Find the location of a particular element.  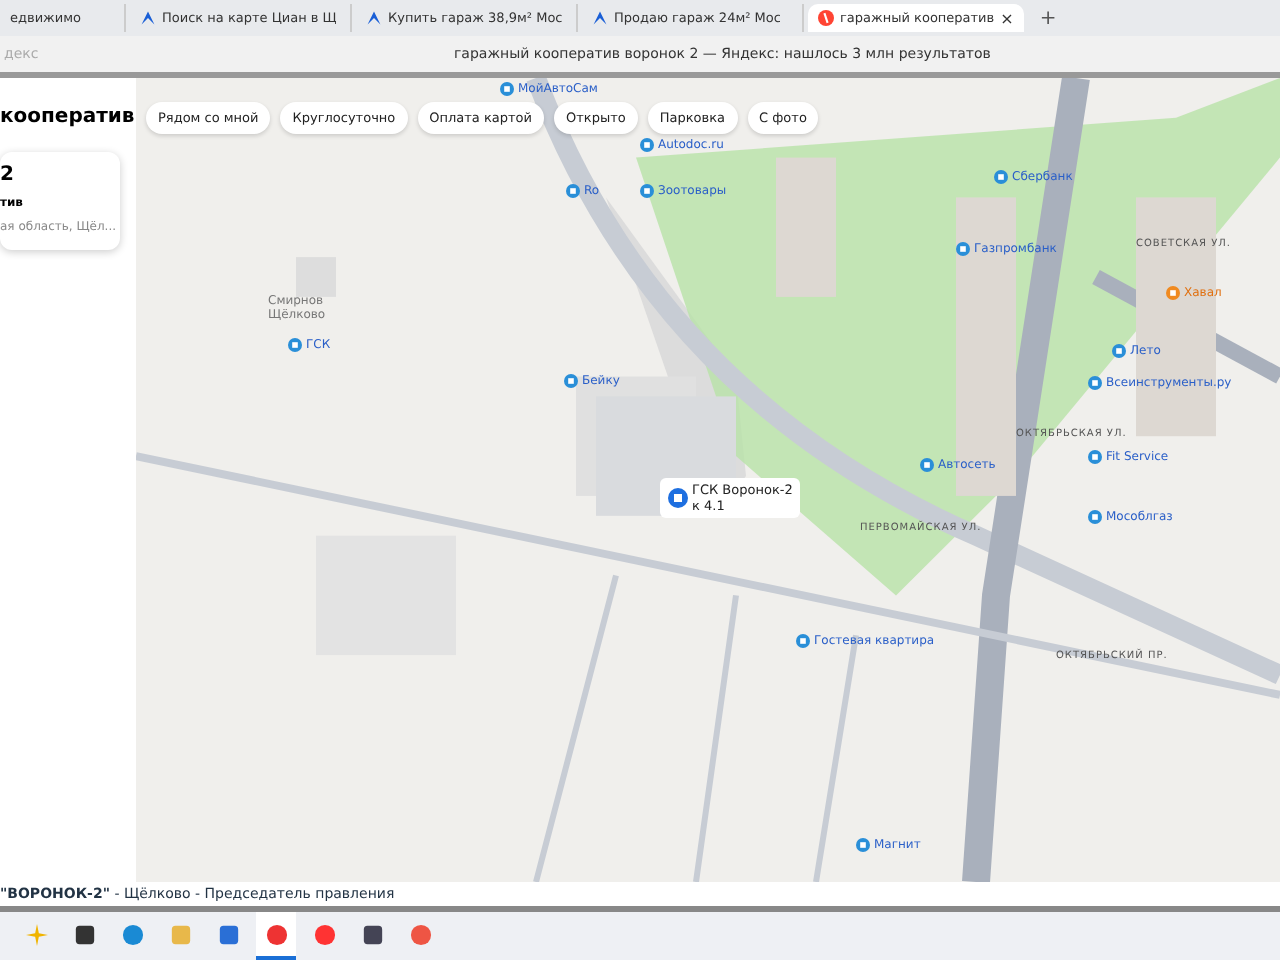

taskbar-button is located at coordinates (276, 936).